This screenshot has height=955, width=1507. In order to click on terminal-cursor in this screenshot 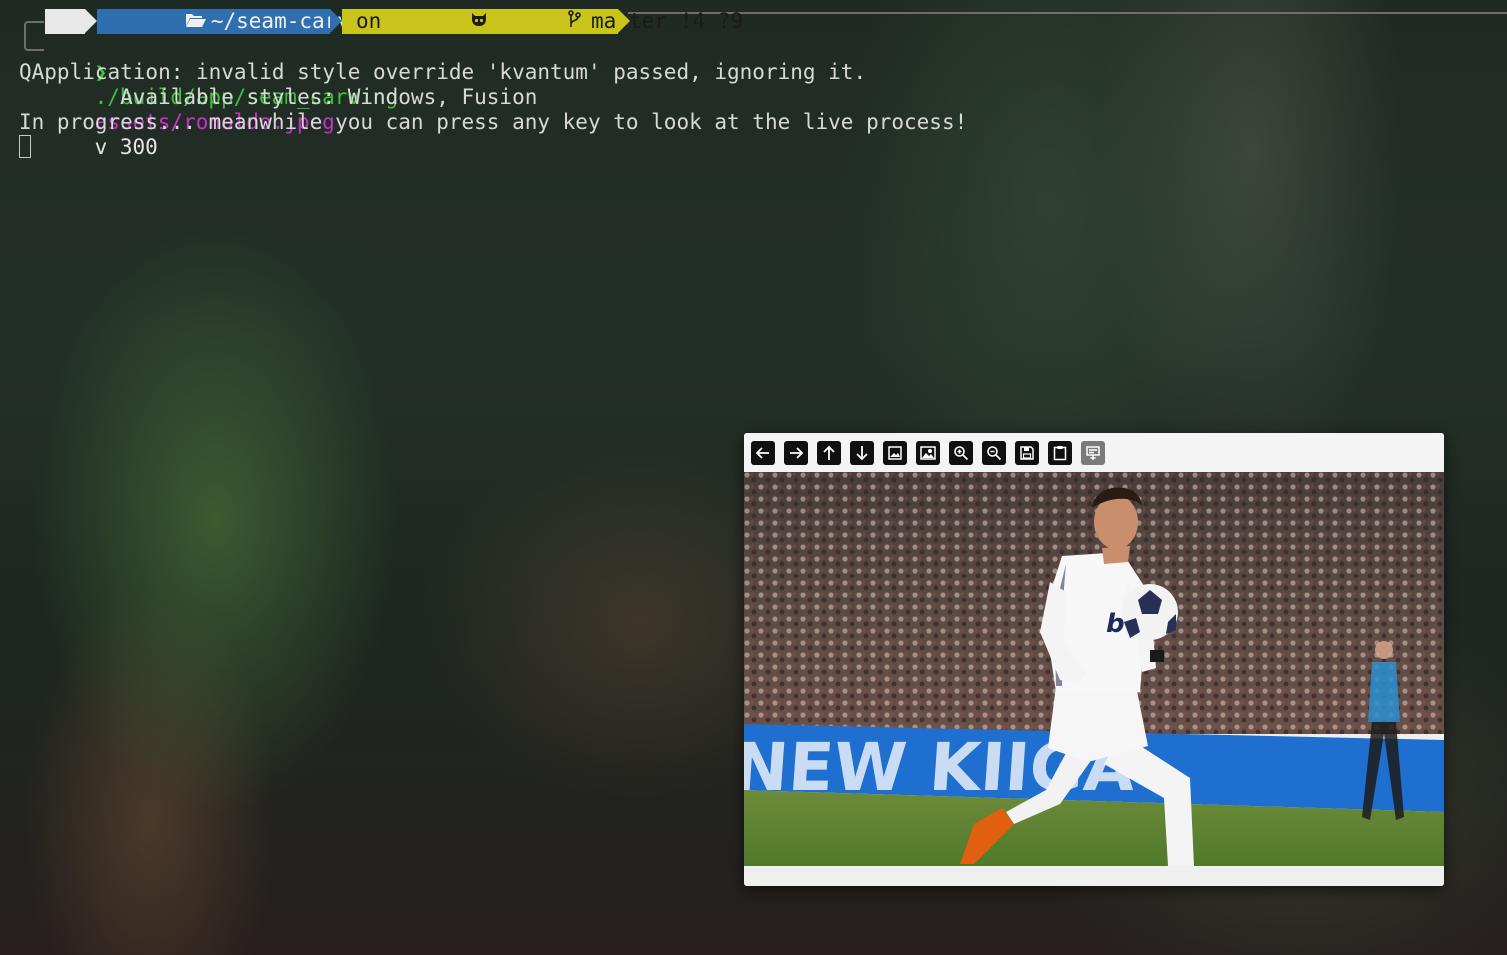, I will do `click(25, 146)`.